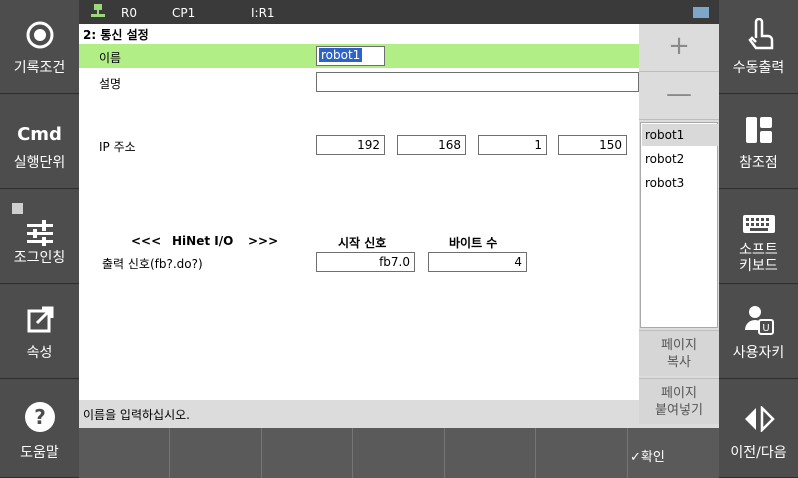  I want to click on help-button: ? 도움말, so click(39, 429).